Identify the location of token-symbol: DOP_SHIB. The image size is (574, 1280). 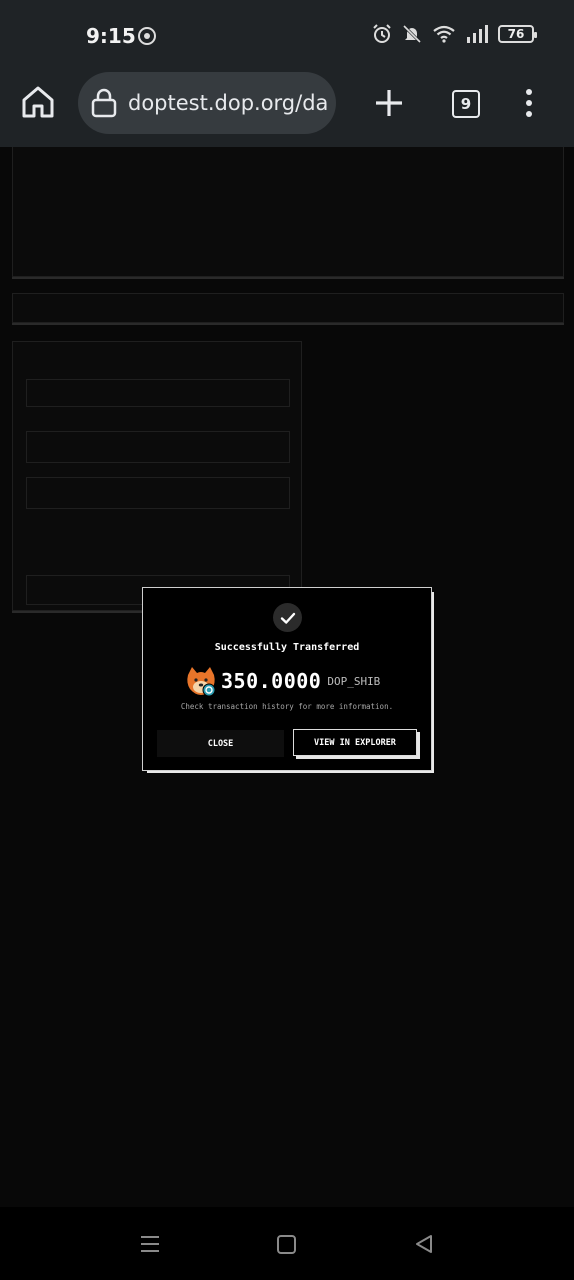
(354, 681).